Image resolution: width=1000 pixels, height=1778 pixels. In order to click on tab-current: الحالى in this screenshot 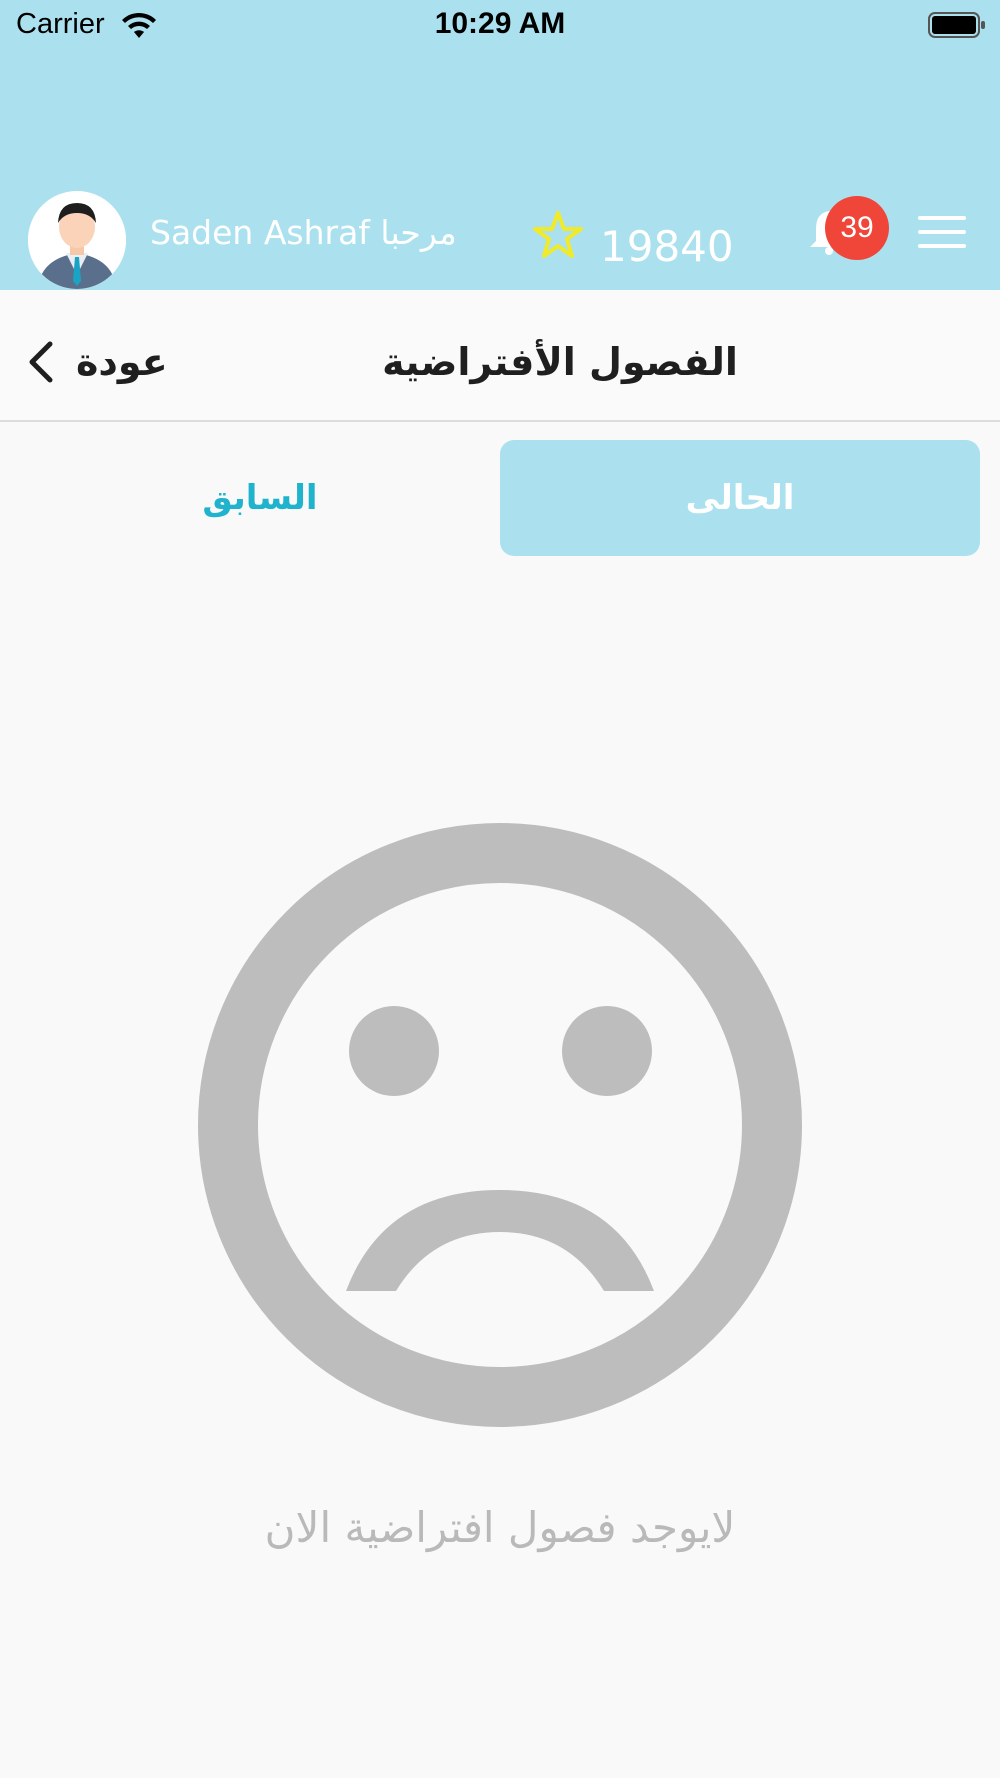, I will do `click(740, 498)`.